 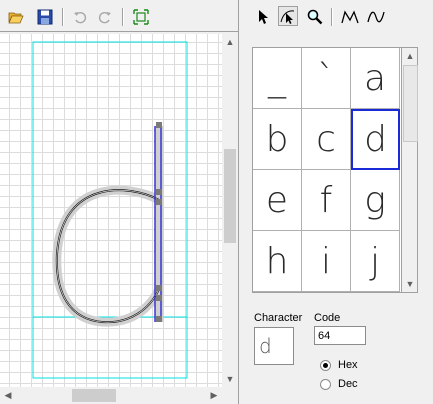 What do you see at coordinates (410, 56) in the screenshot?
I see `grid-scroll-up-arrow-icon: ▲` at bounding box center [410, 56].